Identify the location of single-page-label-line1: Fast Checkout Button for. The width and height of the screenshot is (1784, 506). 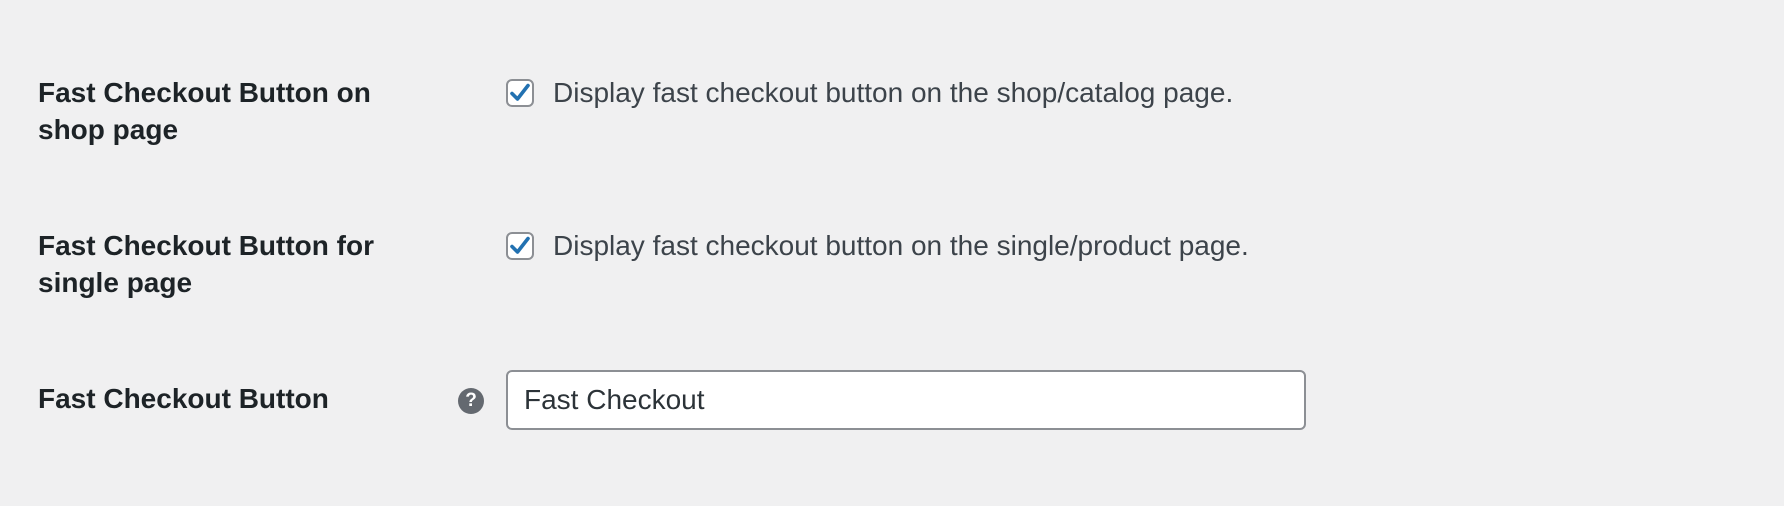
(206, 245).